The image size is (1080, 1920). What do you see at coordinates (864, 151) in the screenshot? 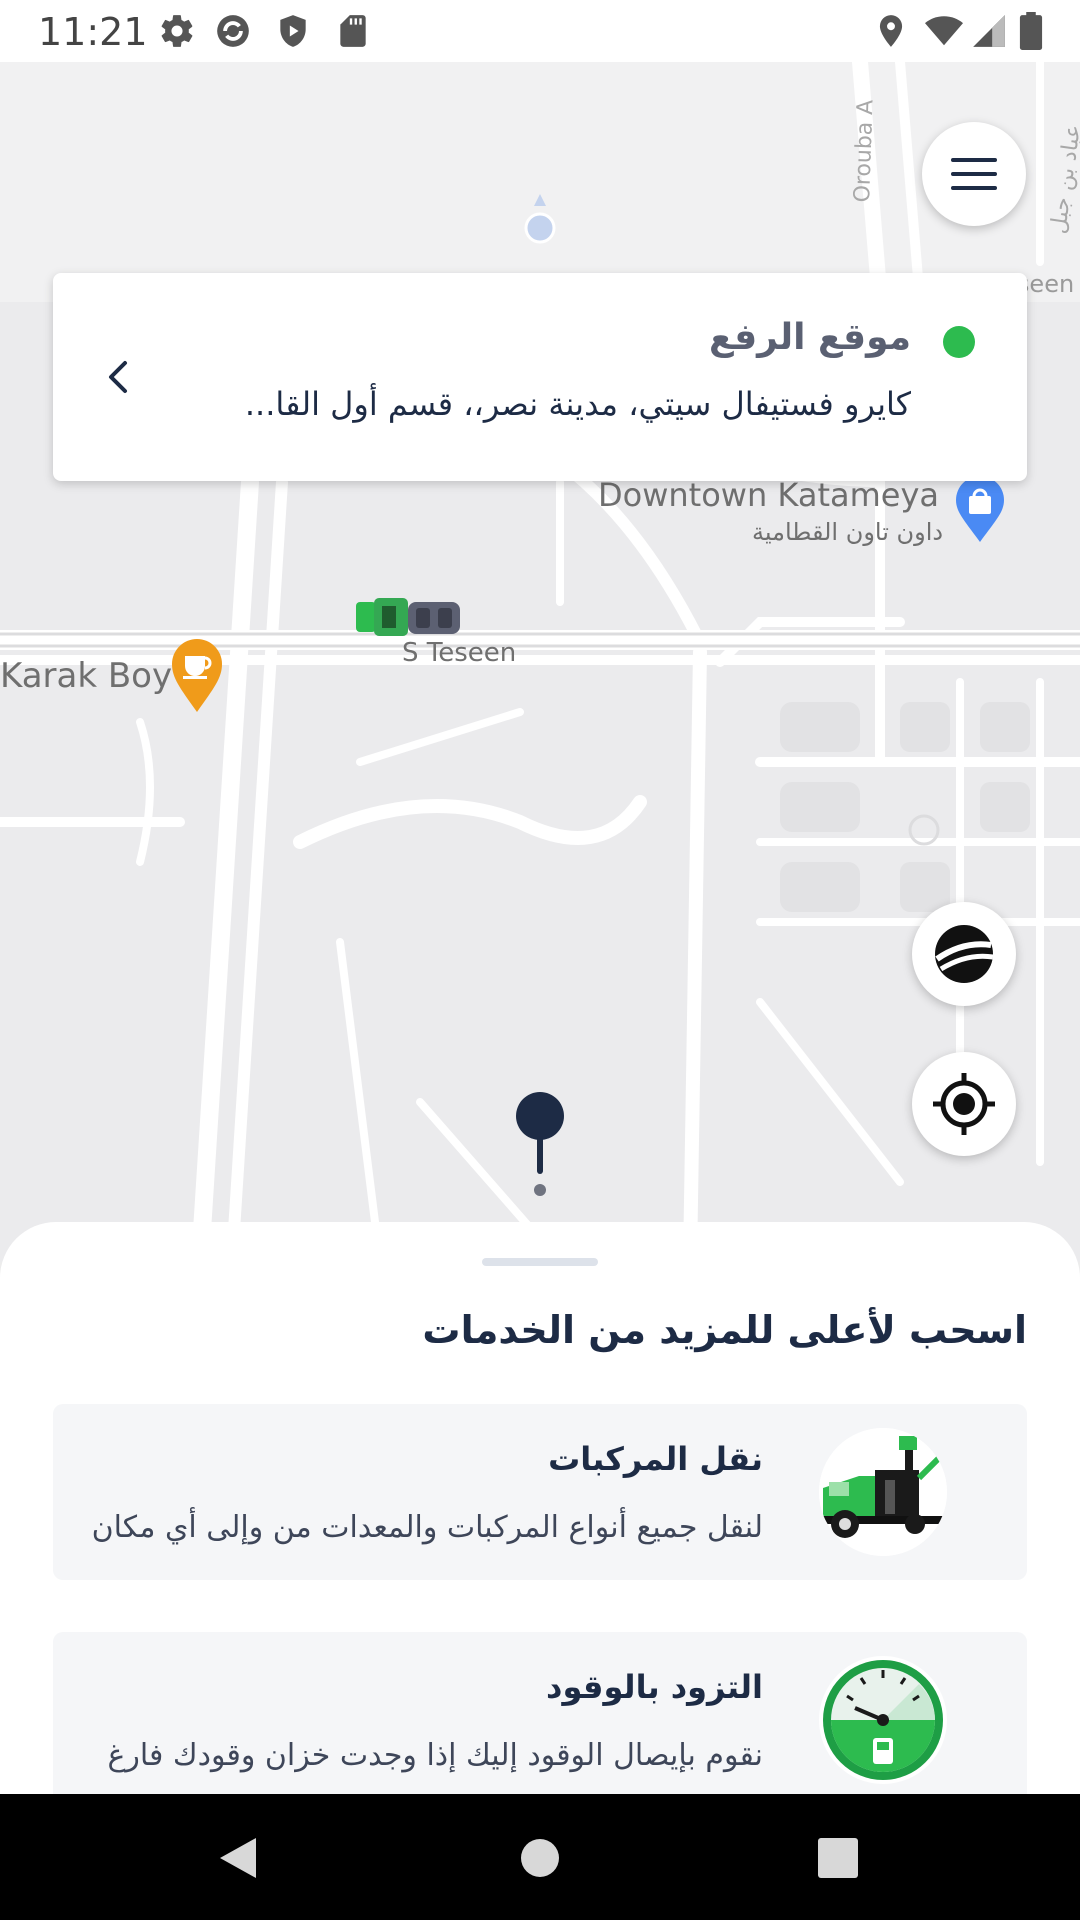
I see `map-label-orouba: Orouba A` at bounding box center [864, 151].